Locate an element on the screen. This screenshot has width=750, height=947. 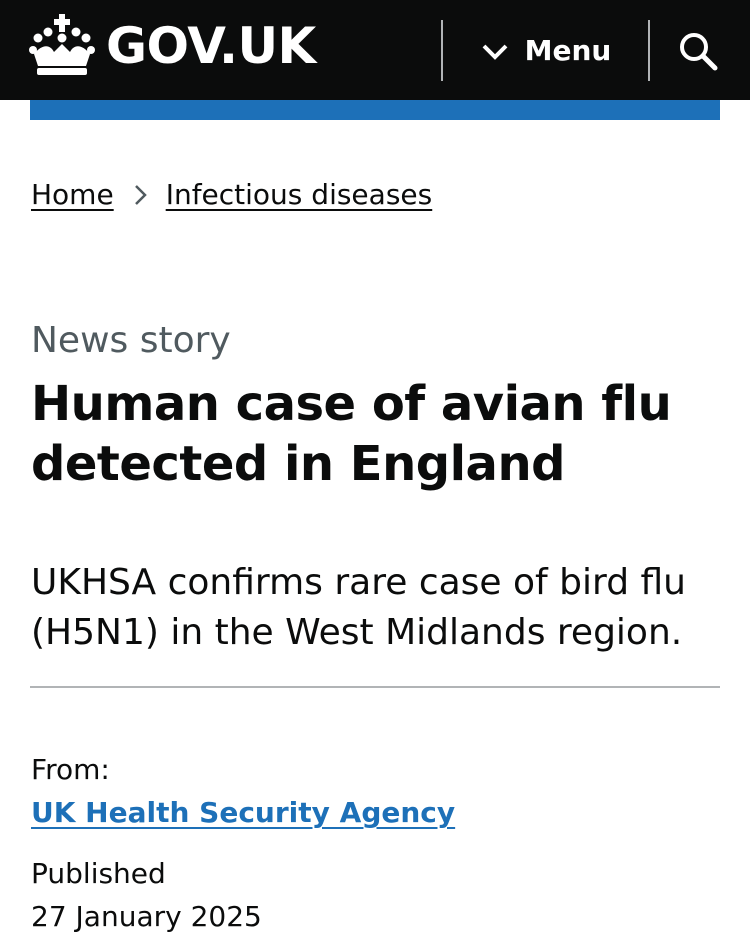
breadcrumb-link-home: Home is located at coordinates (72, 194).